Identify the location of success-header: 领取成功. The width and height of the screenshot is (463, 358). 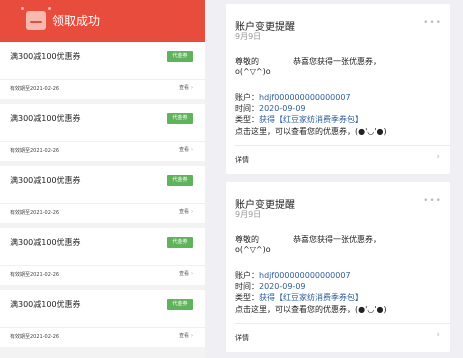
(102, 21).